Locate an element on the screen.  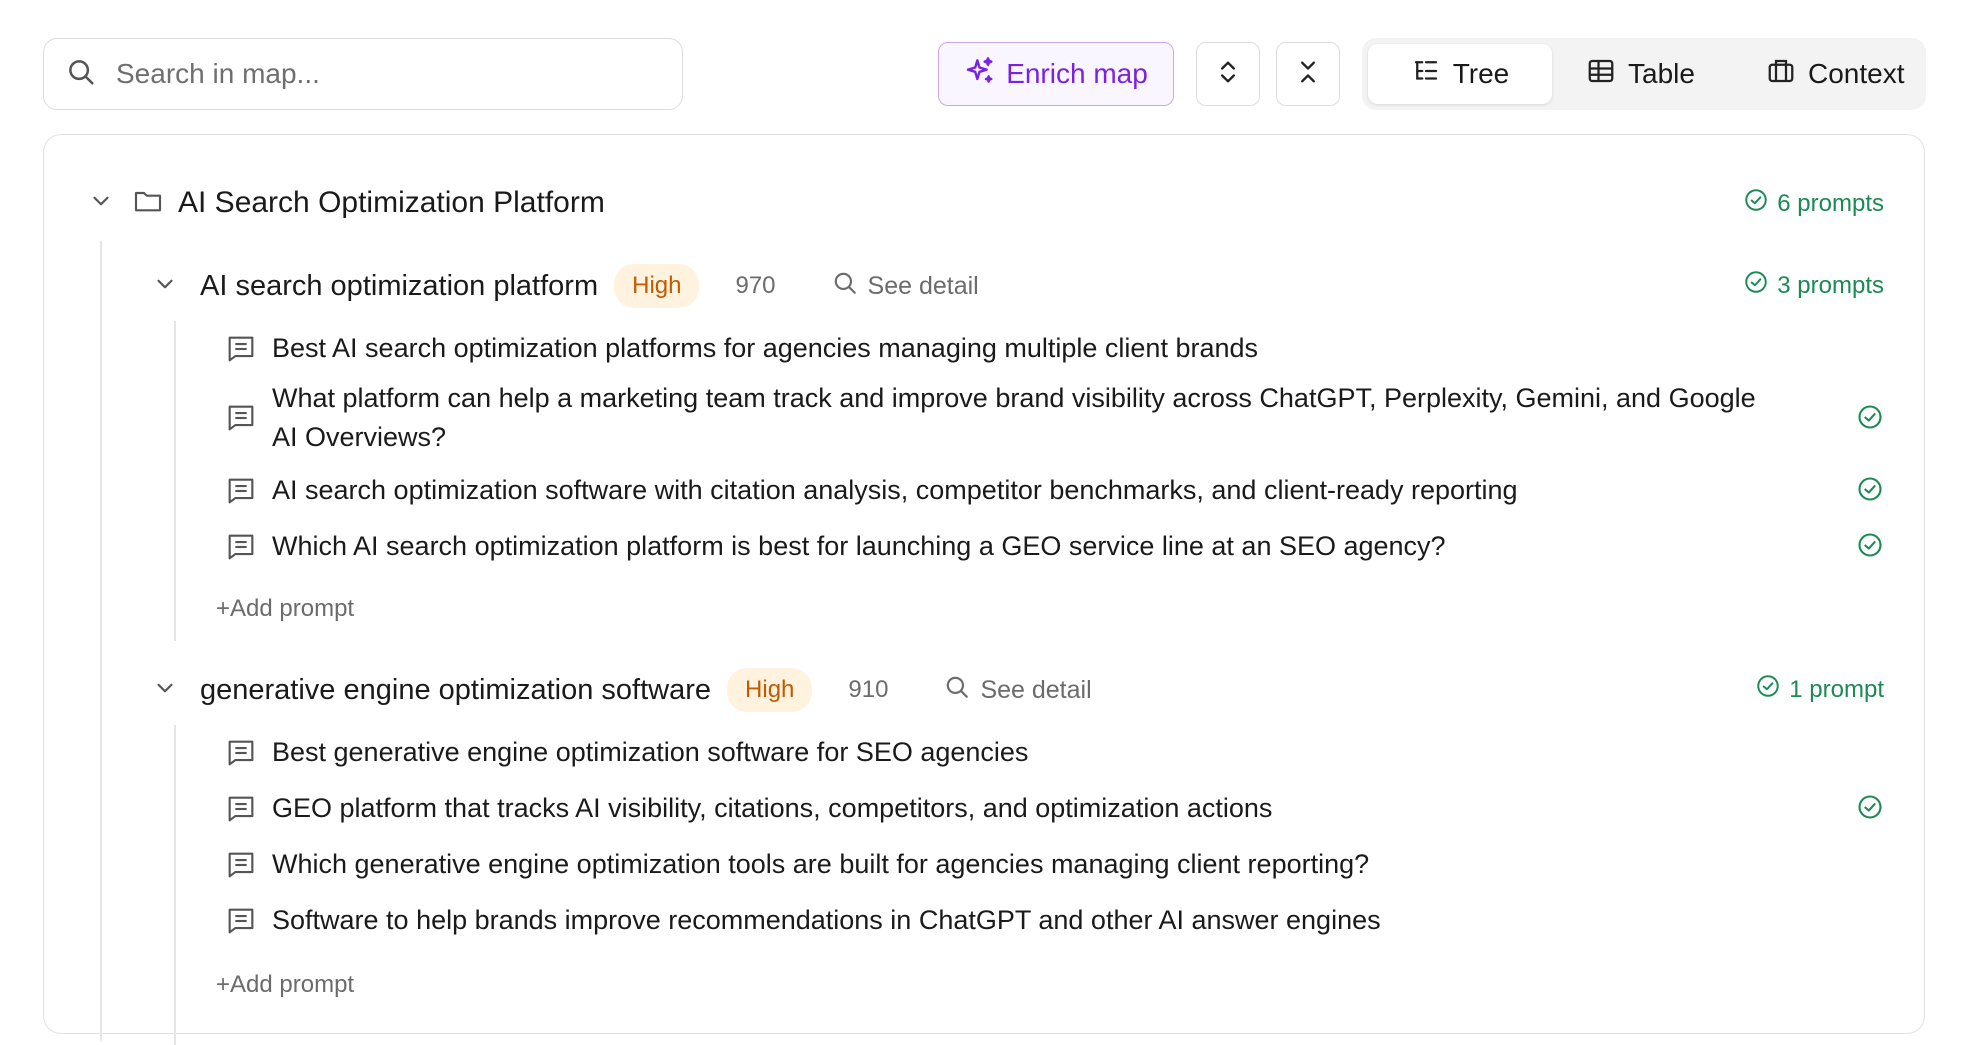
root-node: AI Search Optimization Platform is located at coordinates (346, 203).